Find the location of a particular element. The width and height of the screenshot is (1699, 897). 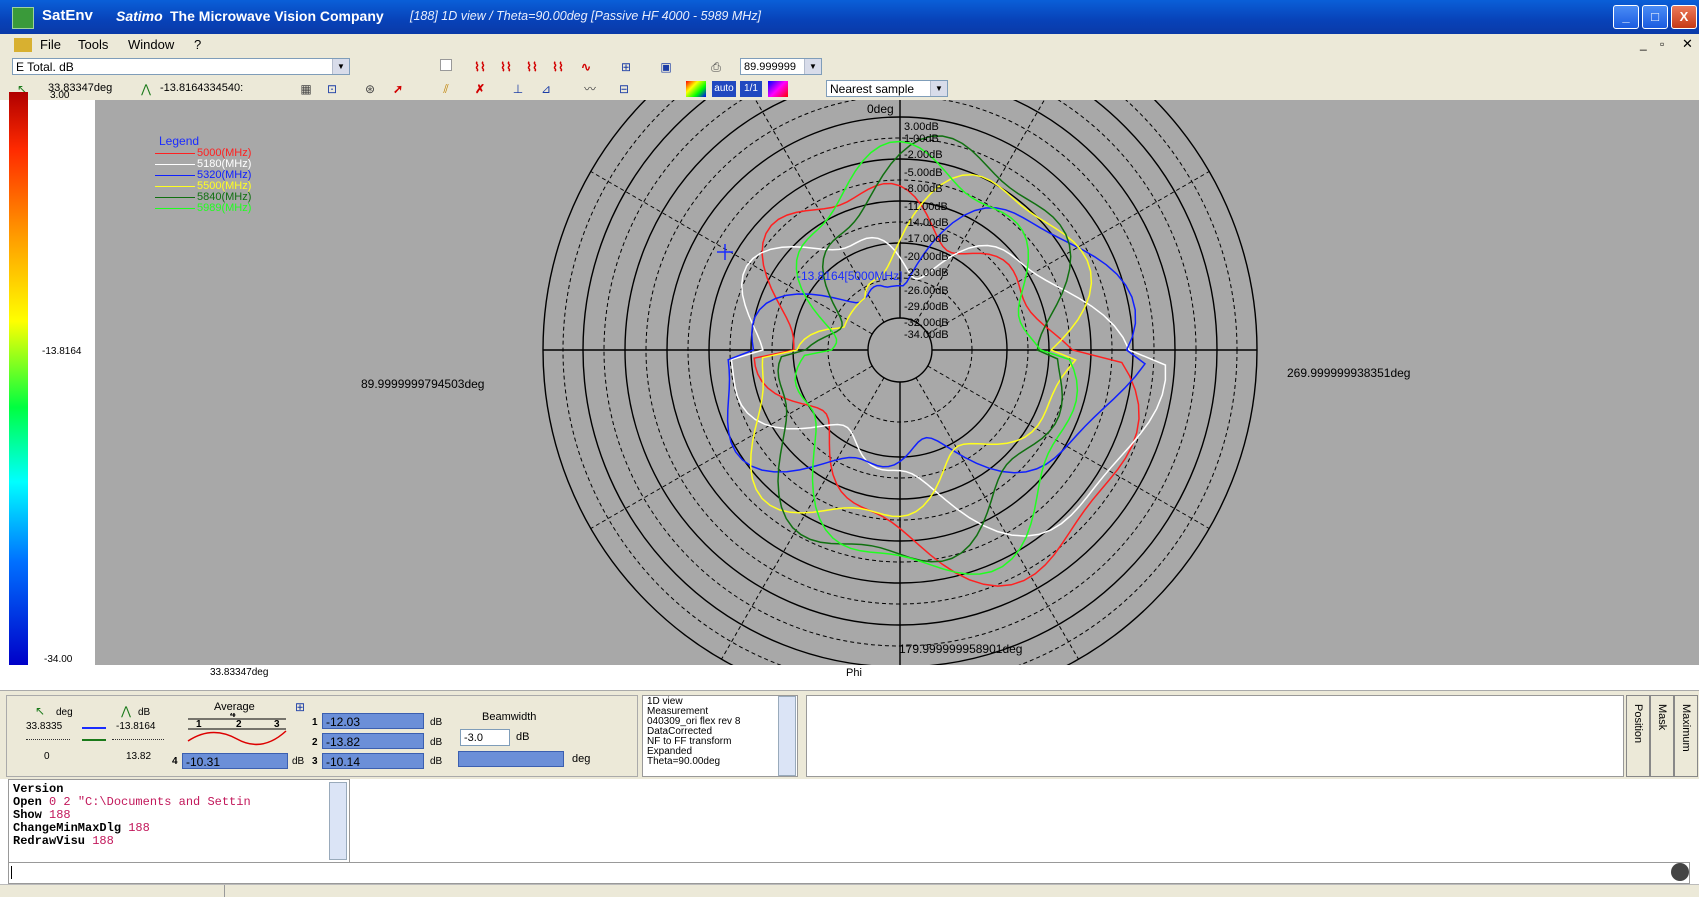

beamwidth-input: -3.0 is located at coordinates (485, 737).